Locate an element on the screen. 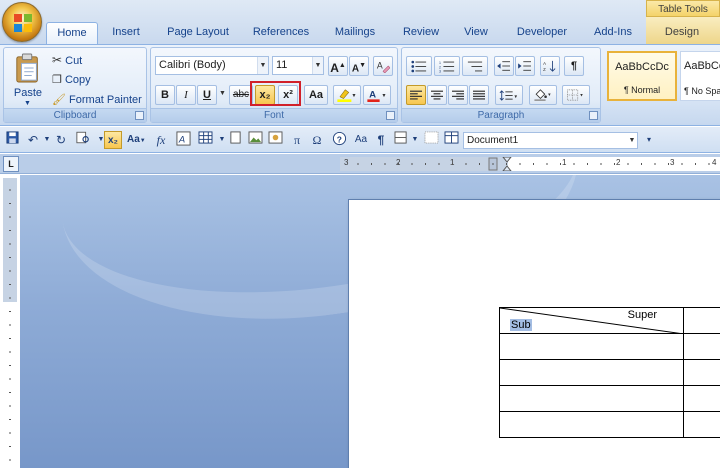 The width and height of the screenshot is (720, 468). align-right-icon is located at coordinates (458, 95).